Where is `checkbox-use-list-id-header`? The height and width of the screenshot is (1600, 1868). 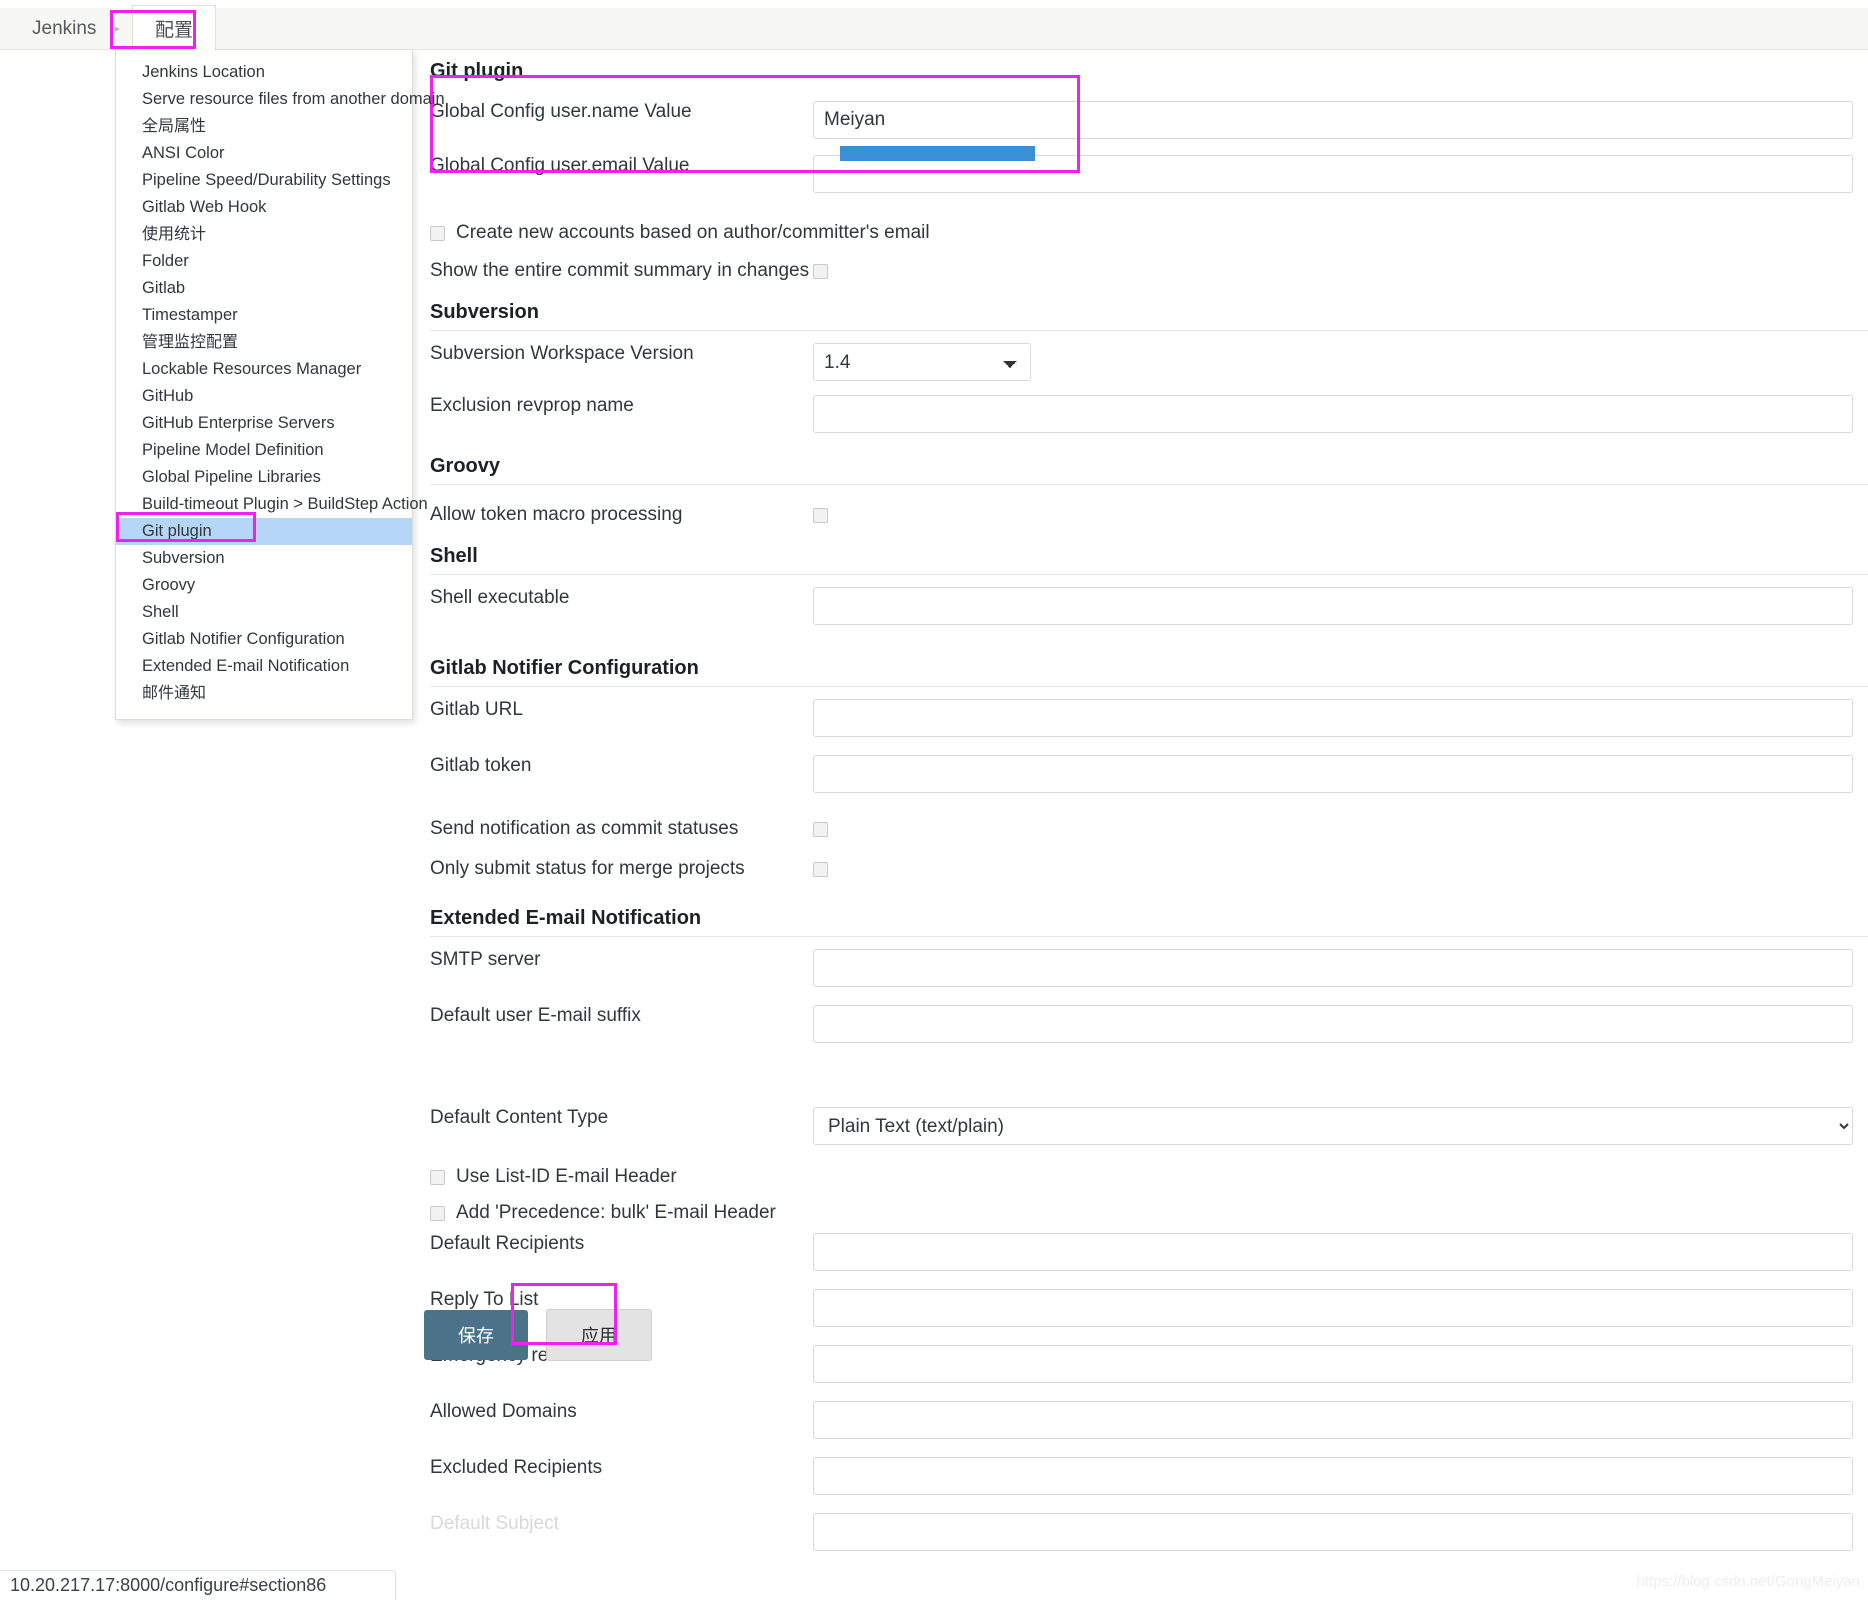
checkbox-use-list-id-header is located at coordinates (437, 1177).